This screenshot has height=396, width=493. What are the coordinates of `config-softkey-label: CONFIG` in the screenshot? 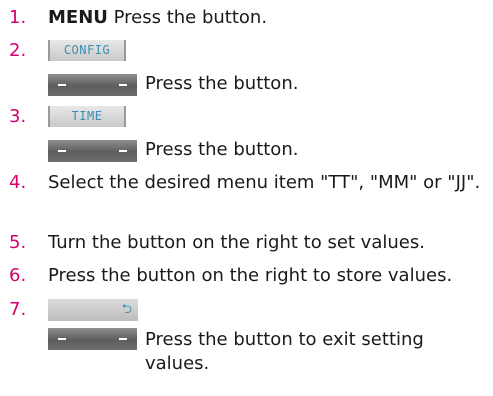 It's located at (87, 50).